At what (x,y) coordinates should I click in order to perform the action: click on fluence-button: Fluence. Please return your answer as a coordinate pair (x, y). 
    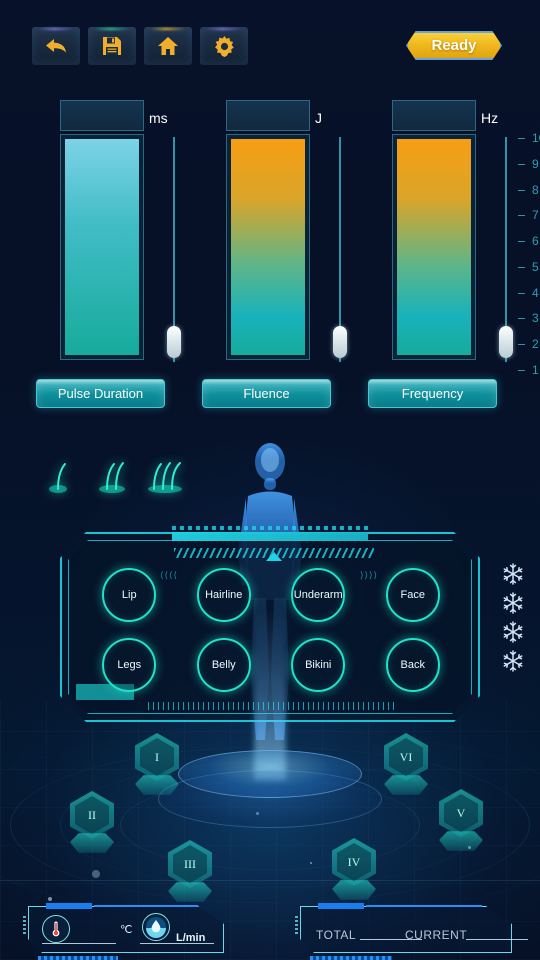
    Looking at the image, I should click on (266, 393).